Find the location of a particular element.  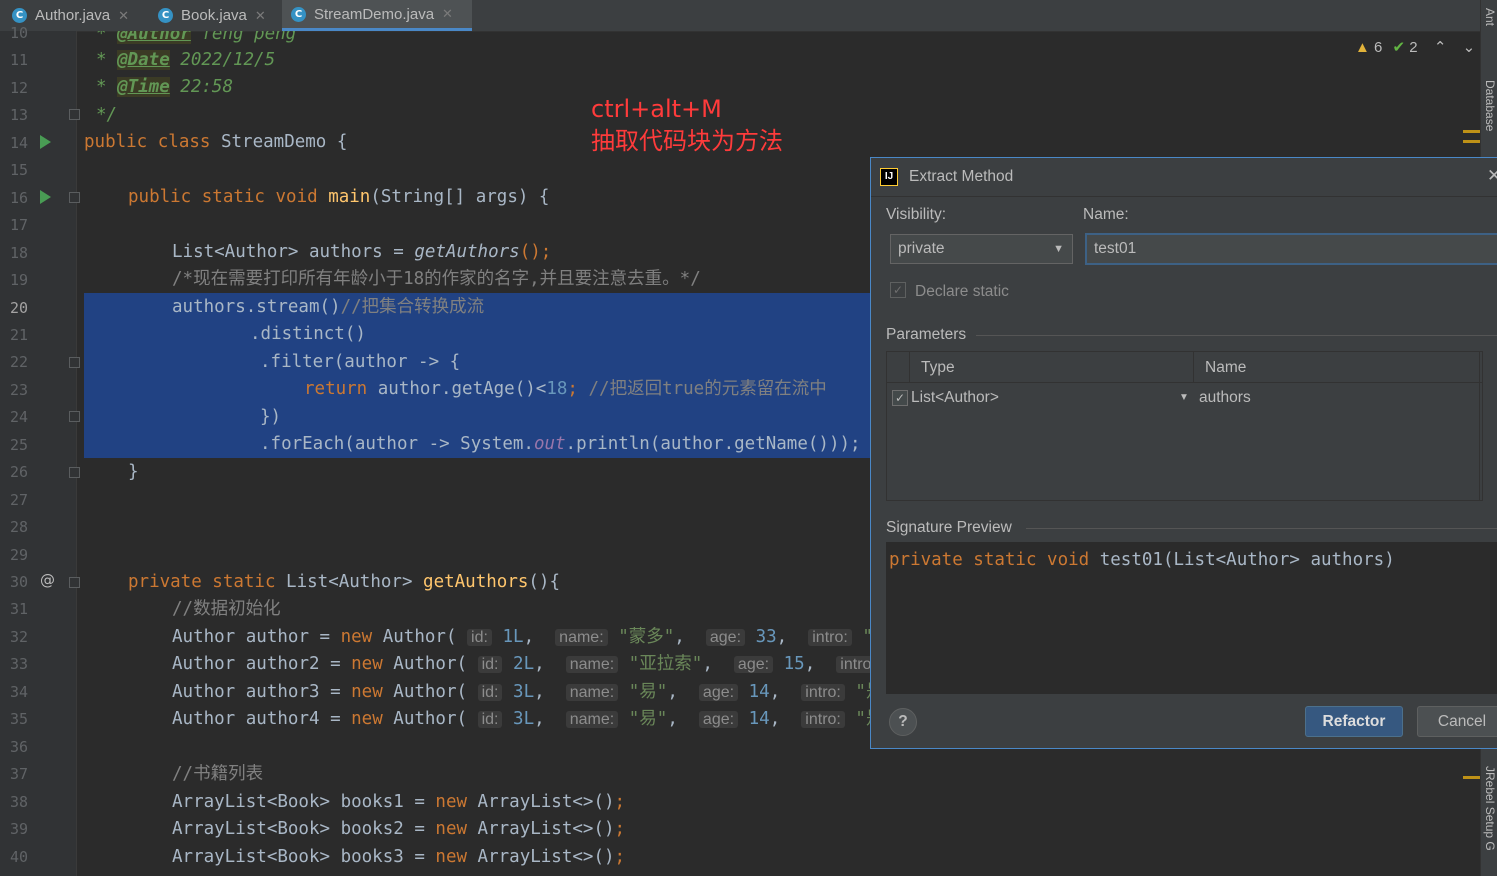

dialog-titlebar: IJ Extract Method ✕ is located at coordinates (1184, 177).